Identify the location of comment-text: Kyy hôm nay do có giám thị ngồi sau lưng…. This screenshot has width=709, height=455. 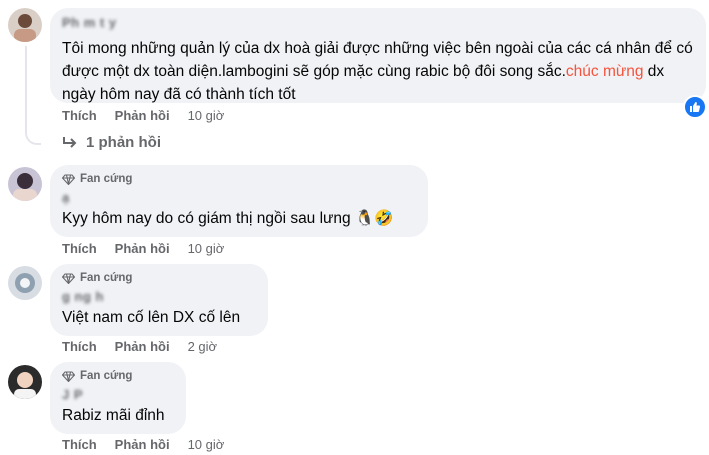
(228, 218).